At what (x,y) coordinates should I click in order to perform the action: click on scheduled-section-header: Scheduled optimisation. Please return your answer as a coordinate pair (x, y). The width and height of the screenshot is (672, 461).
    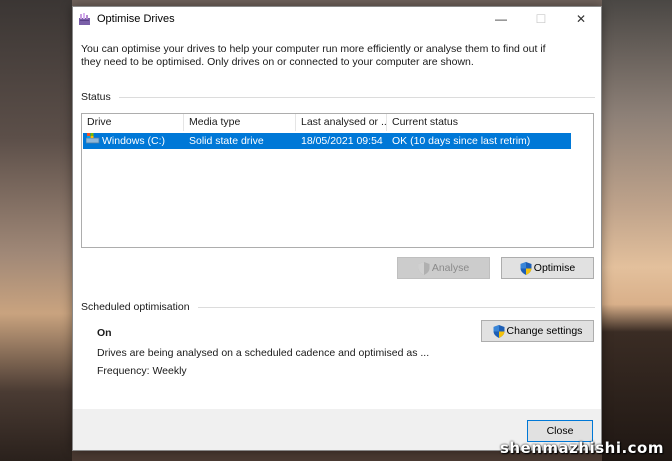
    Looking at the image, I should click on (338, 307).